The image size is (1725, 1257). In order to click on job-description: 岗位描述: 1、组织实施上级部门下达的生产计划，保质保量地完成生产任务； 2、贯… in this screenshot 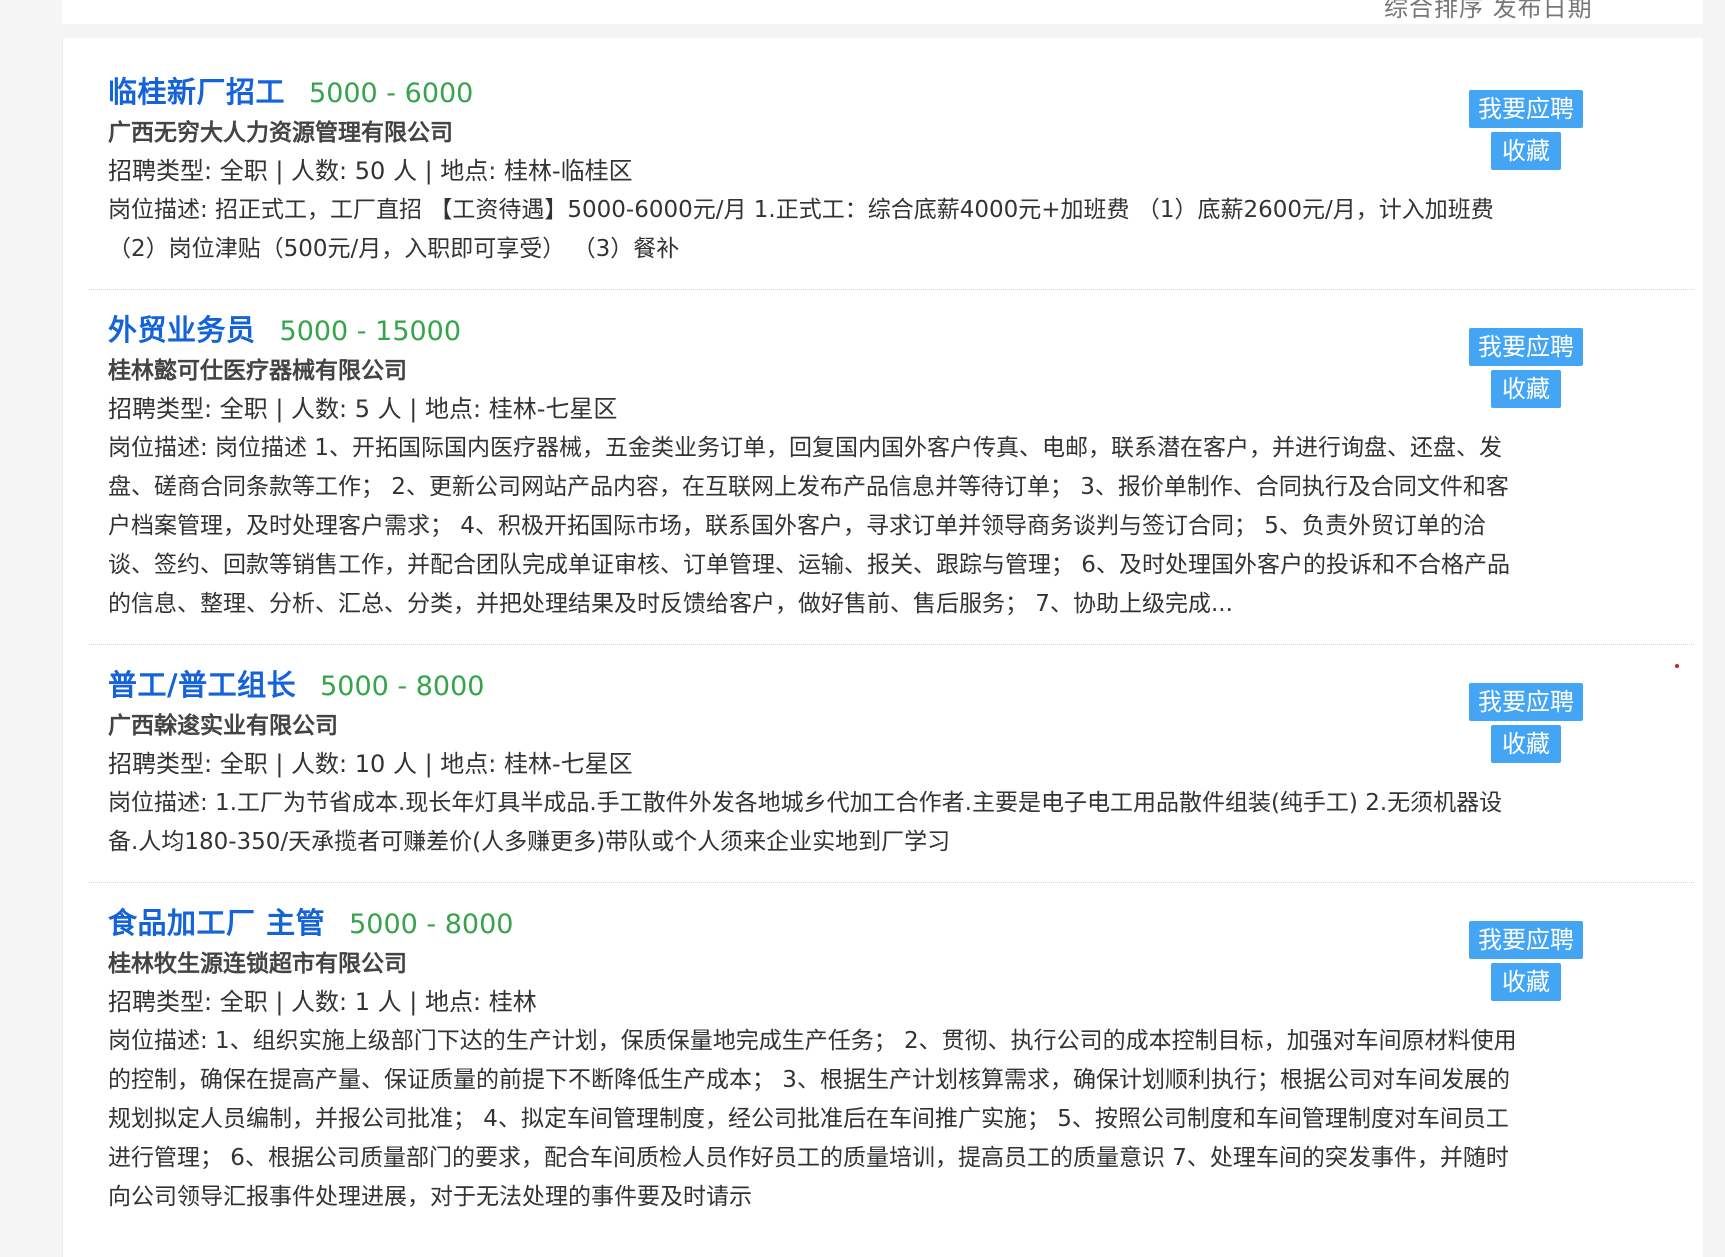, I will do `click(812, 1119)`.